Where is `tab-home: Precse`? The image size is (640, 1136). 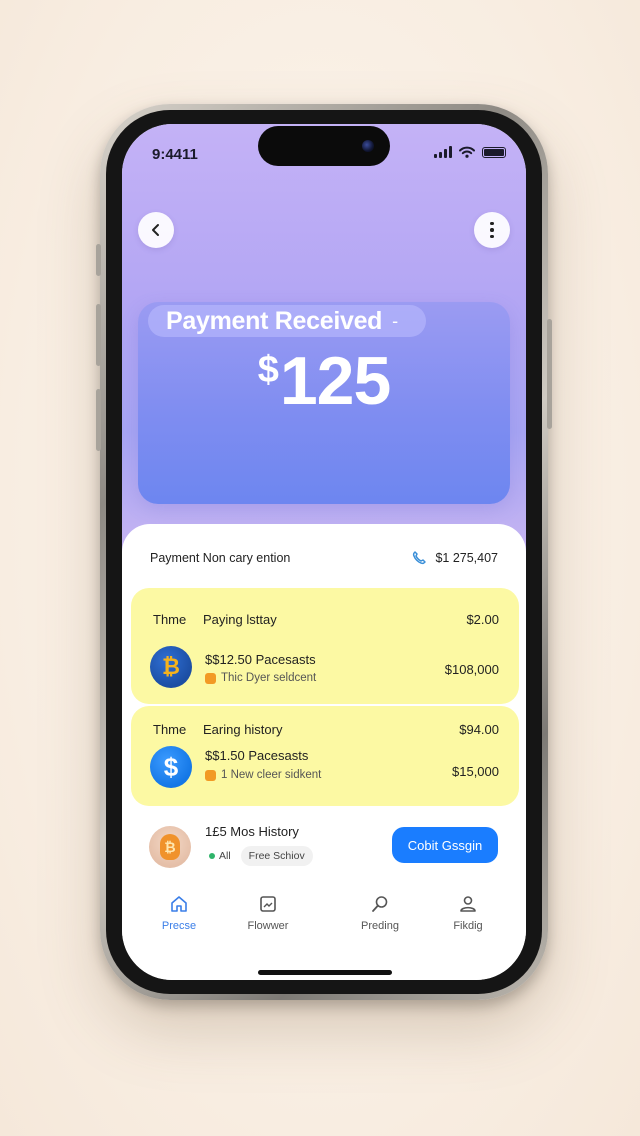 tab-home: Precse is located at coordinates (179, 913).